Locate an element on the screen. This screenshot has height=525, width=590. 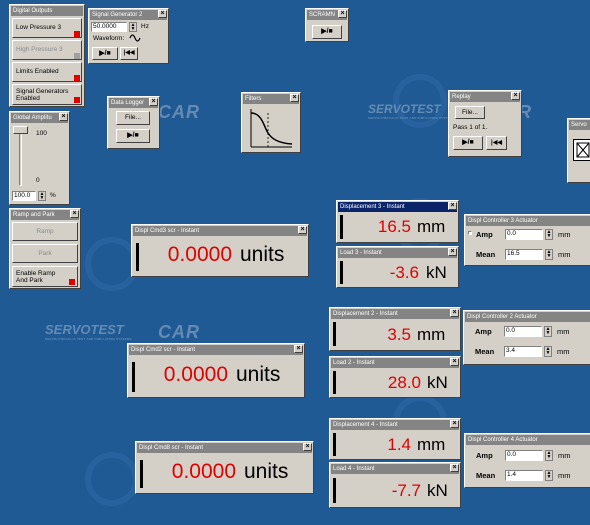
mean-field: 1.4 is located at coordinates (524, 475).